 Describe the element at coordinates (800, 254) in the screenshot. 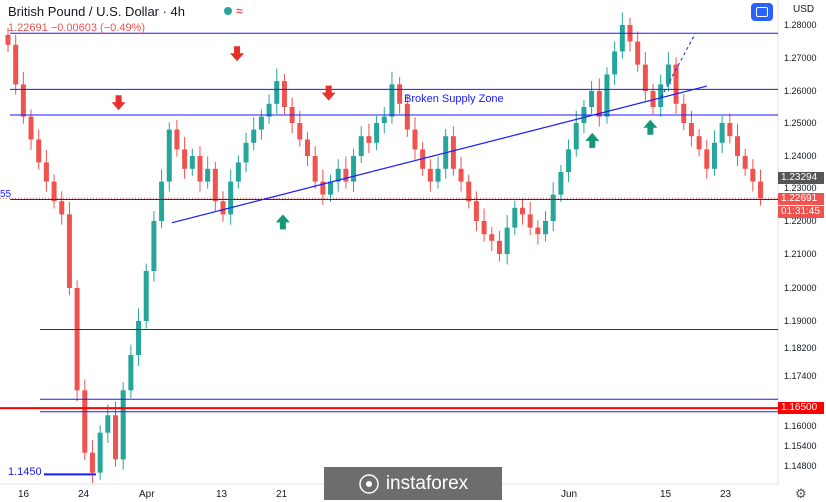

I see `y-tick-label: 1.21000` at that location.